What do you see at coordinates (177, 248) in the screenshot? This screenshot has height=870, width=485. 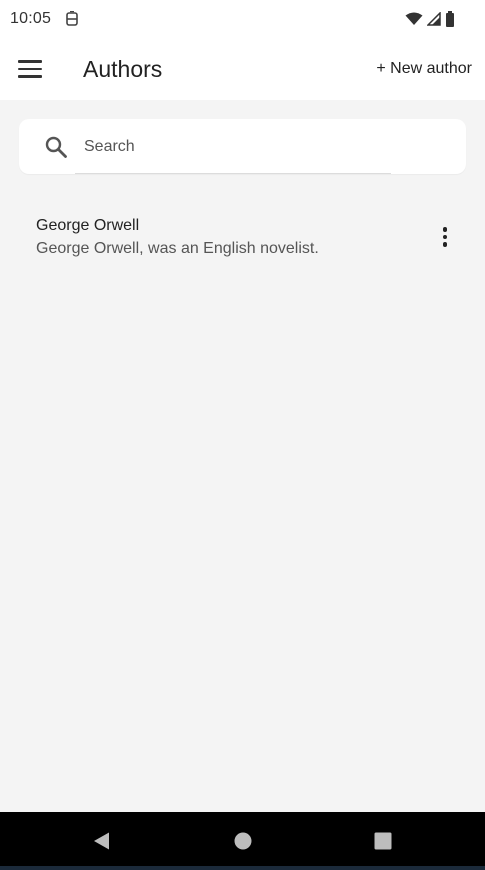 I see `author-description: George Orwell, was an English novelist.` at bounding box center [177, 248].